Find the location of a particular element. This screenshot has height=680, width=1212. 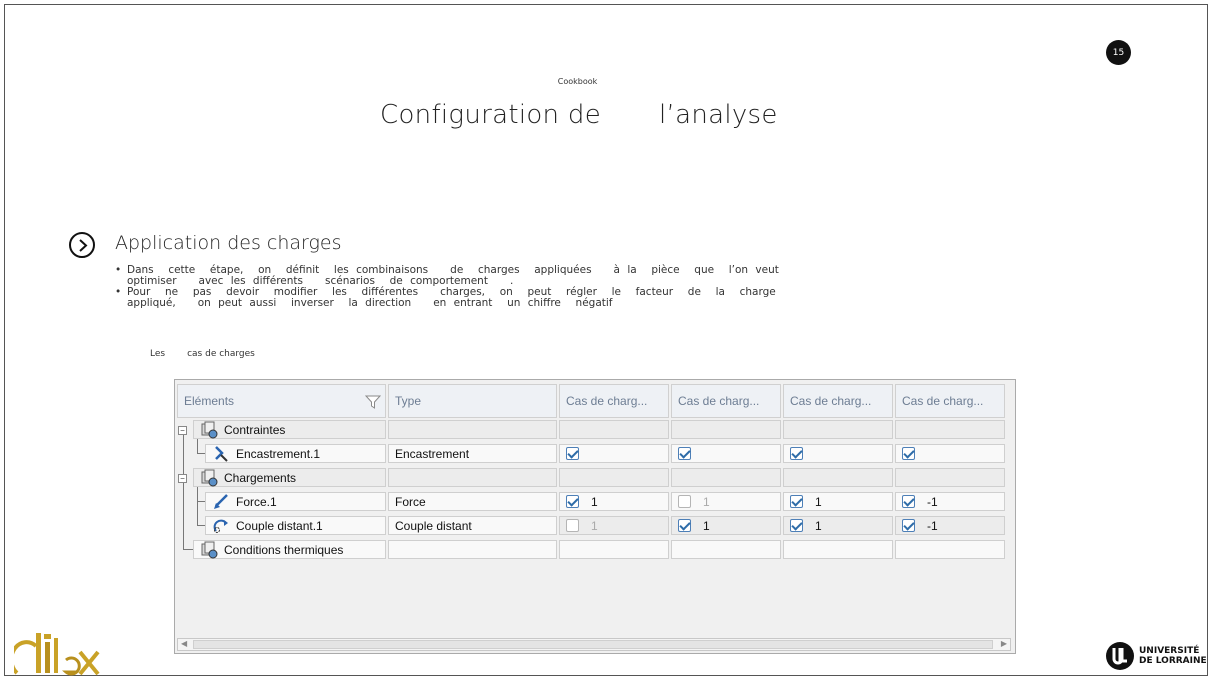

chevron-right-circle-icon is located at coordinates (82, 245).